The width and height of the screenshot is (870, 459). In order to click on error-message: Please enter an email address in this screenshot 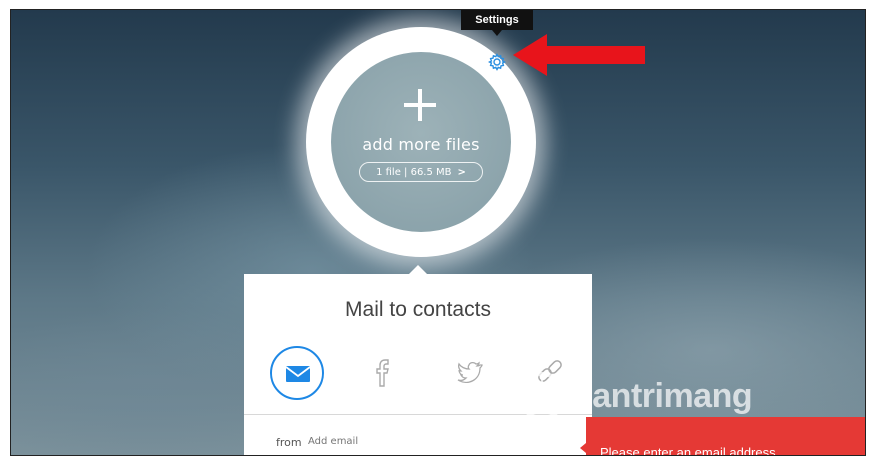, I will do `click(688, 450)`.